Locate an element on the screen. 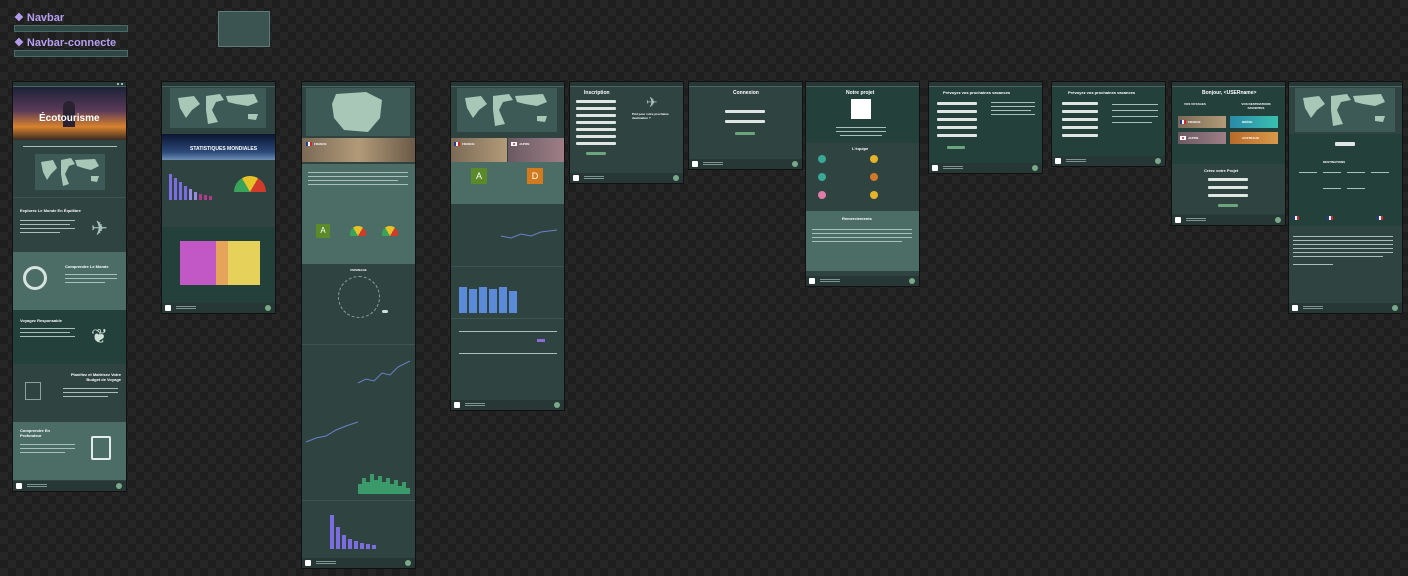 The image size is (1408, 576). legend-card is located at coordinates (244, 29).